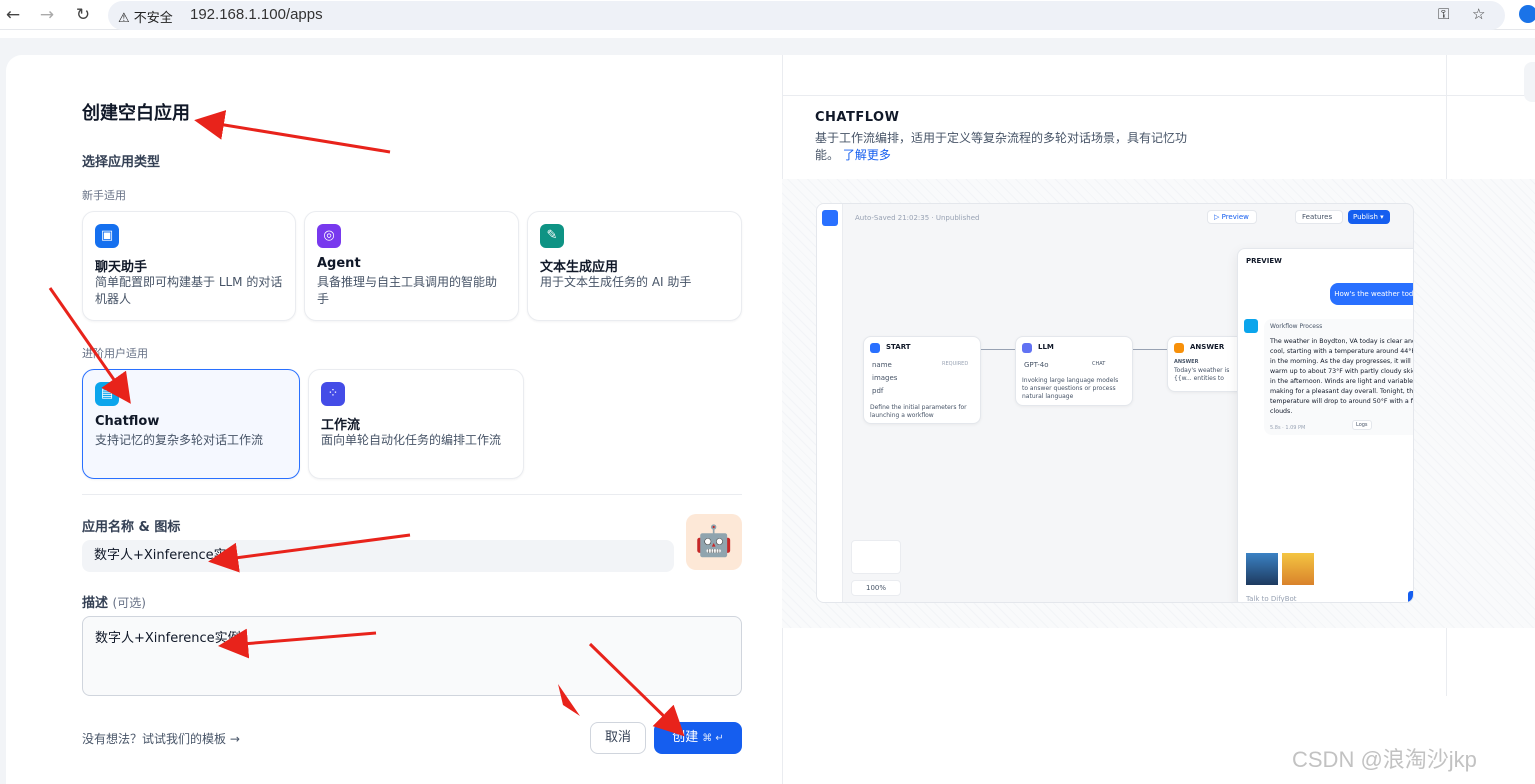 This screenshot has height=784, width=1535. I want to click on chat-preview-title: PREVIEW, so click(1264, 261).